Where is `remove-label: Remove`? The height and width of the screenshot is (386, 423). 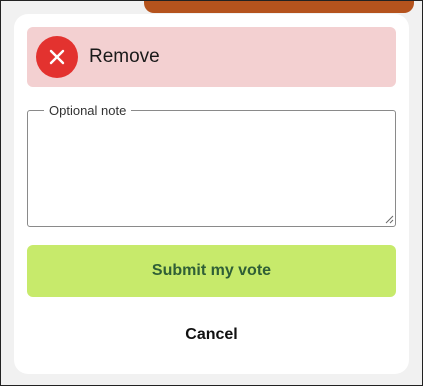
remove-label: Remove is located at coordinates (124, 56).